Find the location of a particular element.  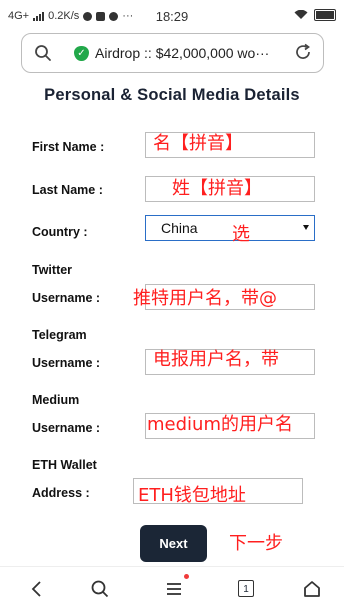

country-select: China is located at coordinates (230, 228).